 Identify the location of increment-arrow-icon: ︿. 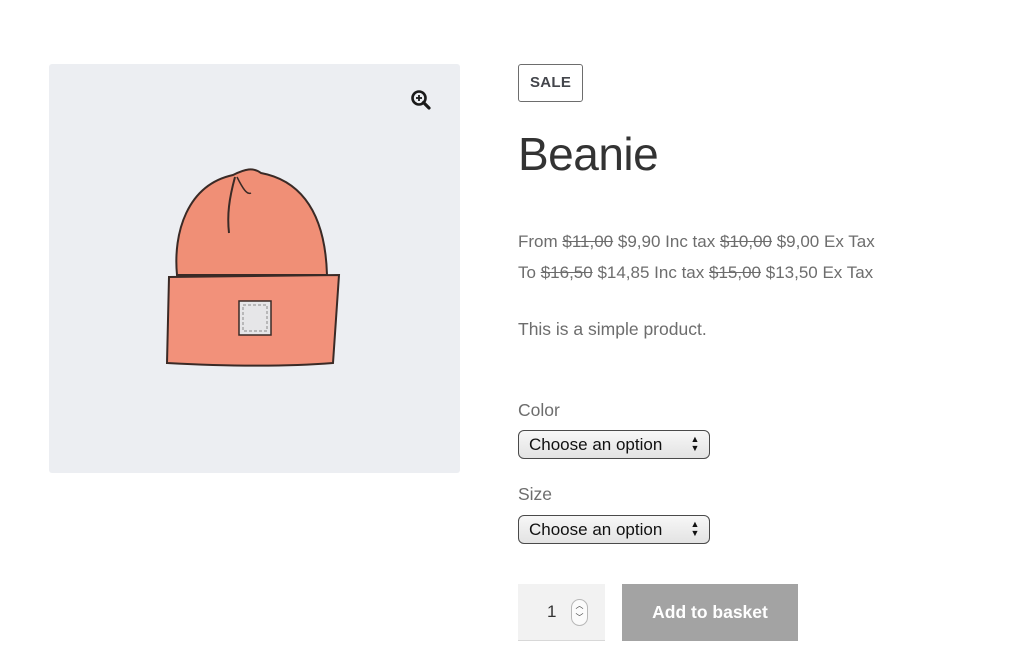
(579, 606).